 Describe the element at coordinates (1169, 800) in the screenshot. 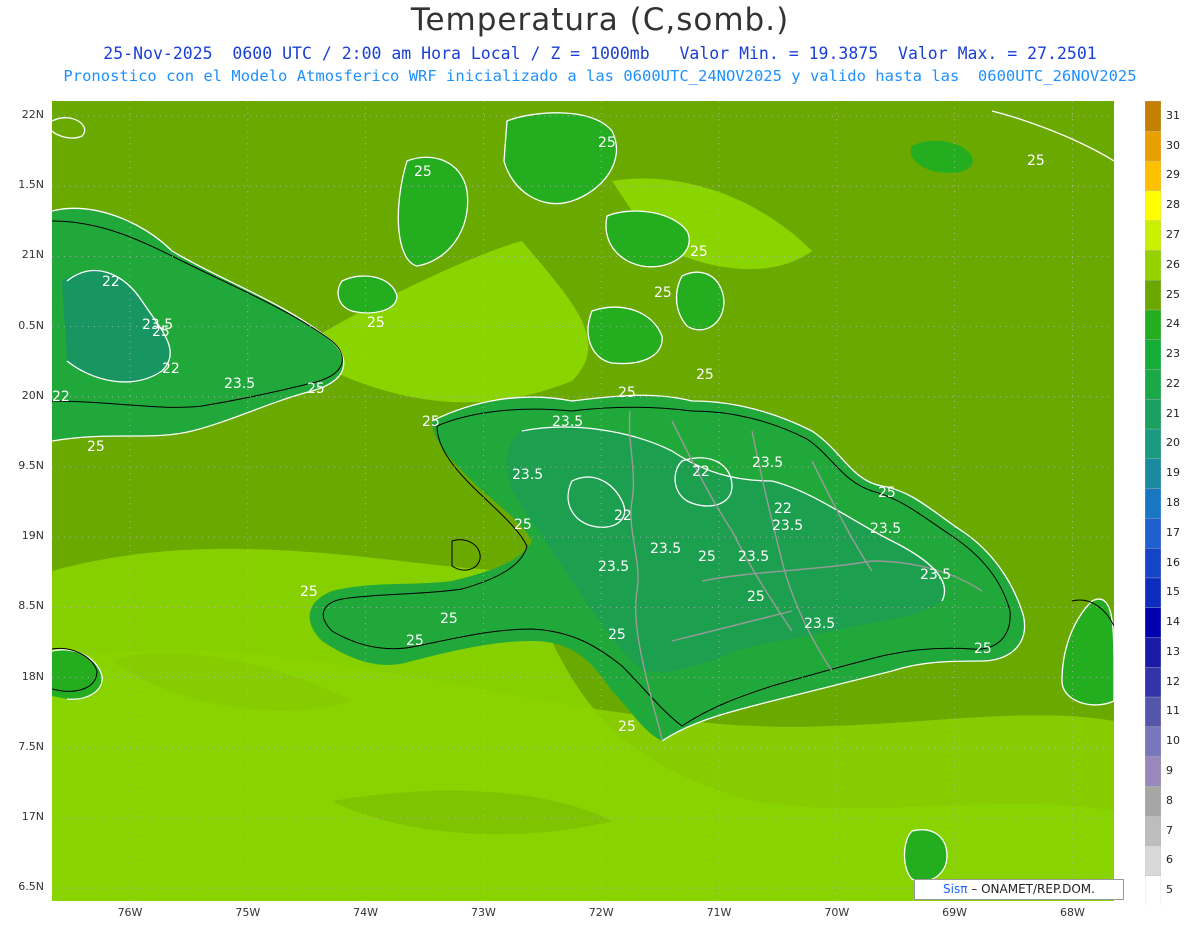

I see `colorbar-label: 8` at that location.